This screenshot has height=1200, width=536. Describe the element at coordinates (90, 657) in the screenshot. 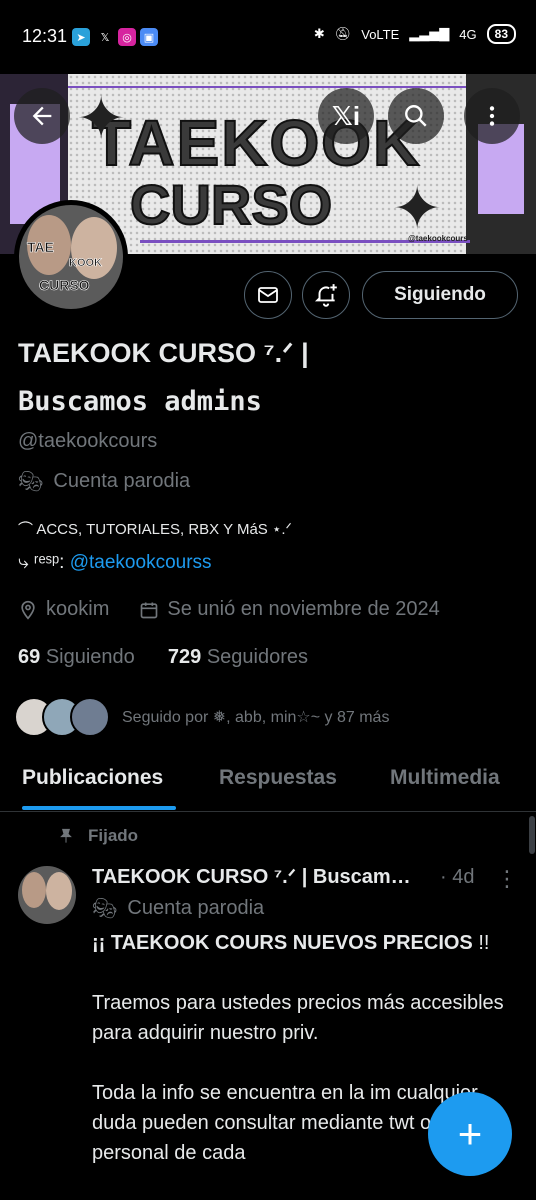

I see `following-label: Siguiendo` at that location.